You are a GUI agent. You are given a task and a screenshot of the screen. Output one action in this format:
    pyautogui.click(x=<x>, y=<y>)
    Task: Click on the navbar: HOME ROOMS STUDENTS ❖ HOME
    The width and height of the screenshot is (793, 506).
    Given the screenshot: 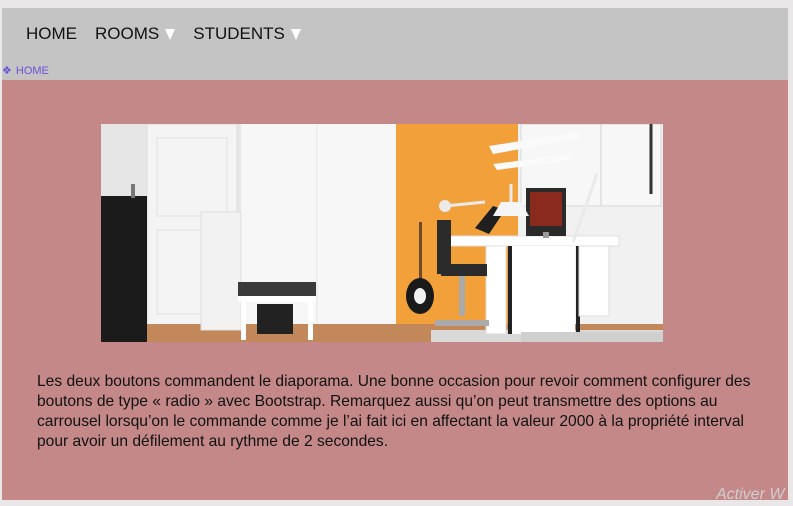 What is the action you would take?
    pyautogui.click(x=395, y=44)
    